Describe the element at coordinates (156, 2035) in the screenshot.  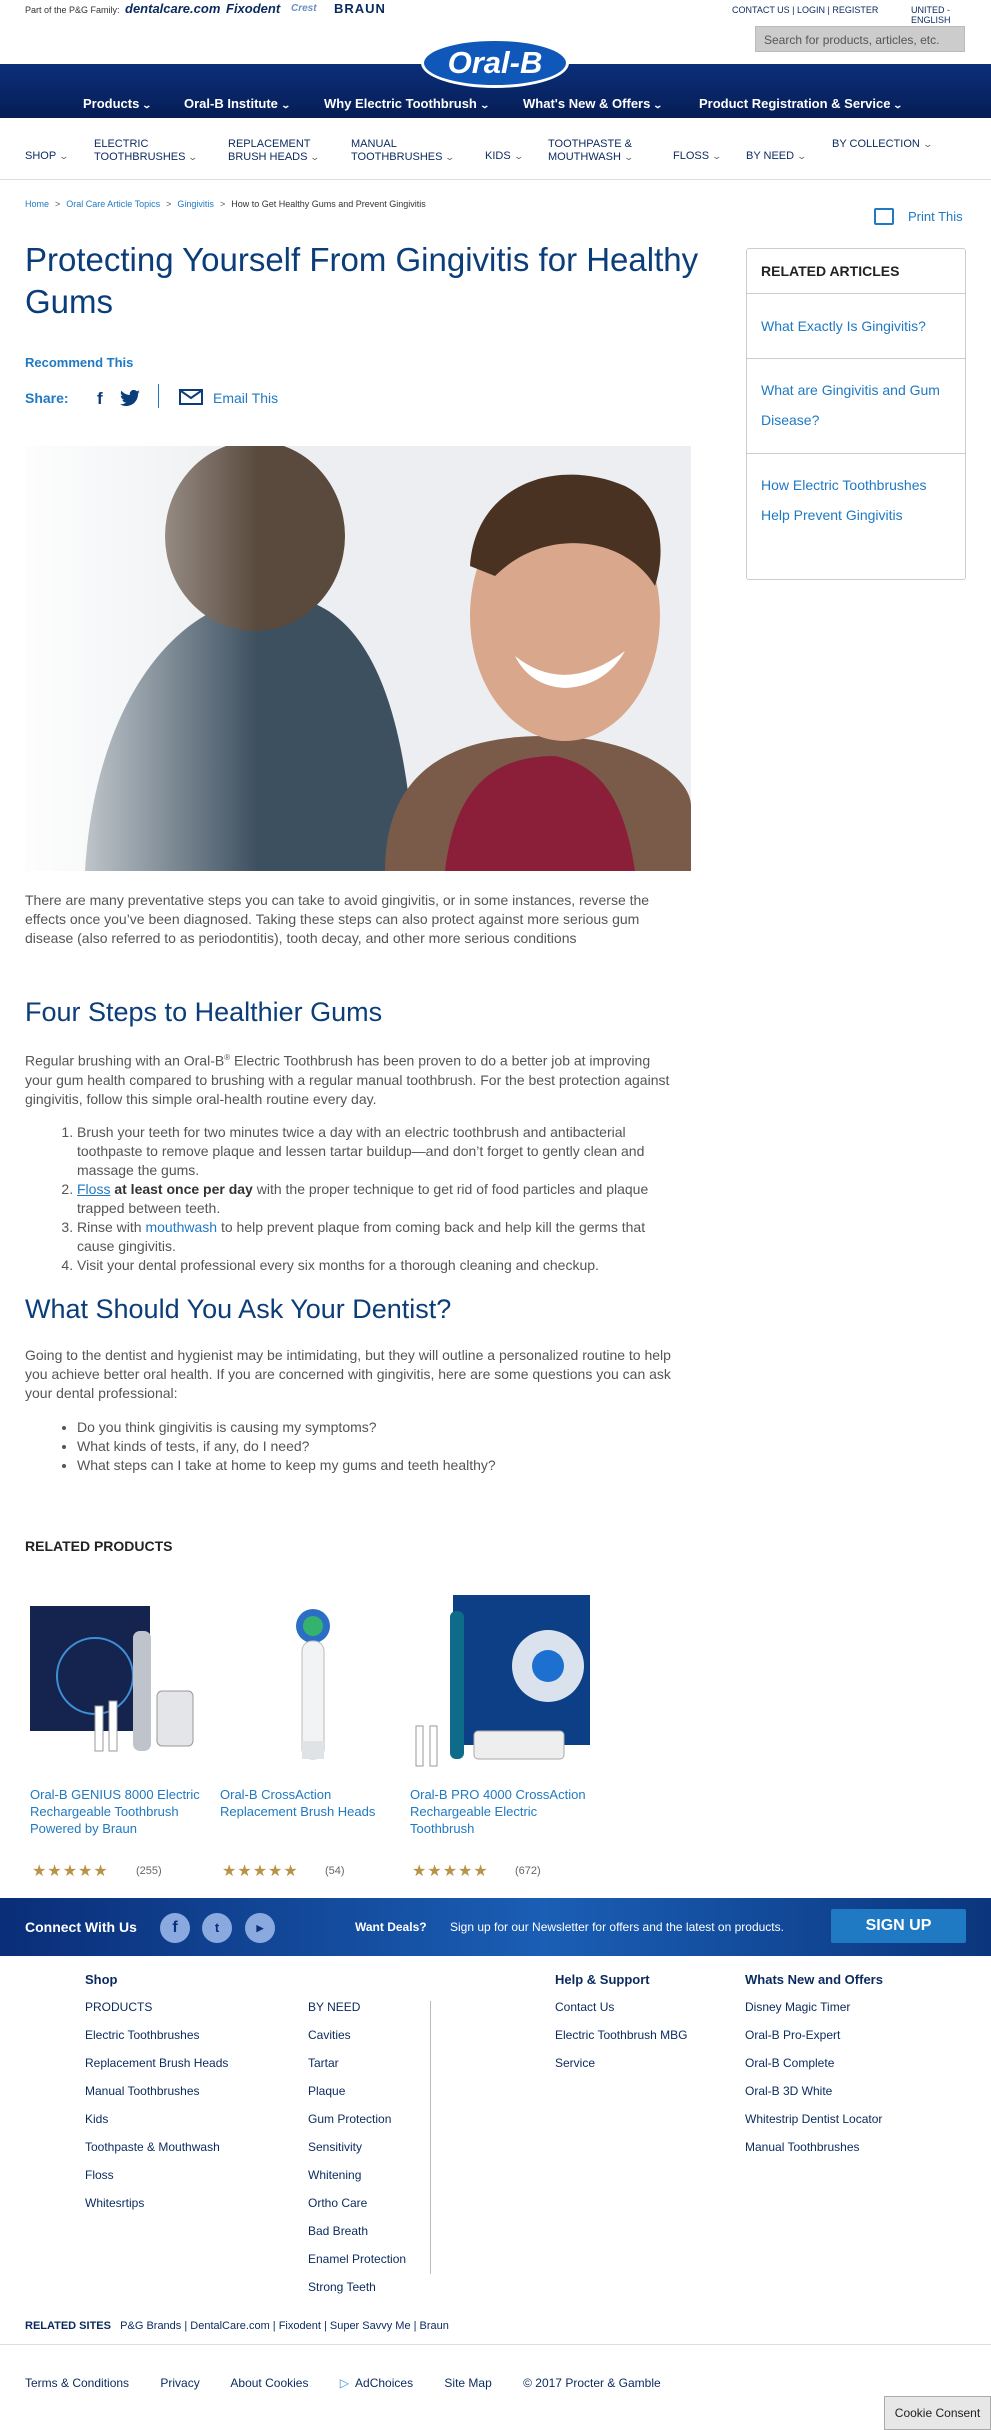
I see `footer-link: Electric Toothbrushes` at that location.